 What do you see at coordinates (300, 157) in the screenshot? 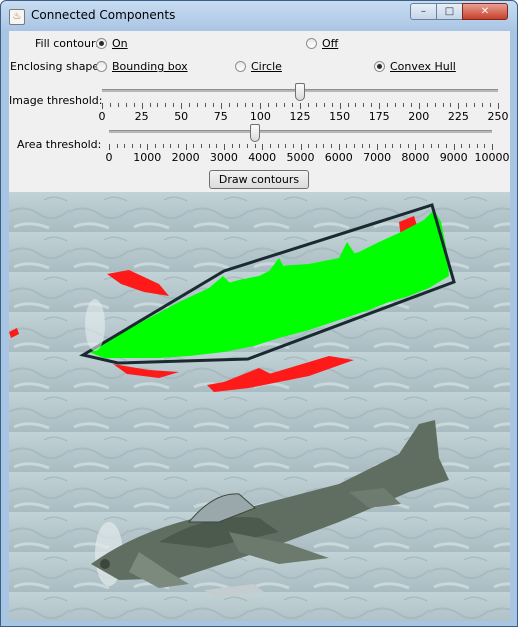
I see `slider-tick-label: 5000` at bounding box center [300, 157].